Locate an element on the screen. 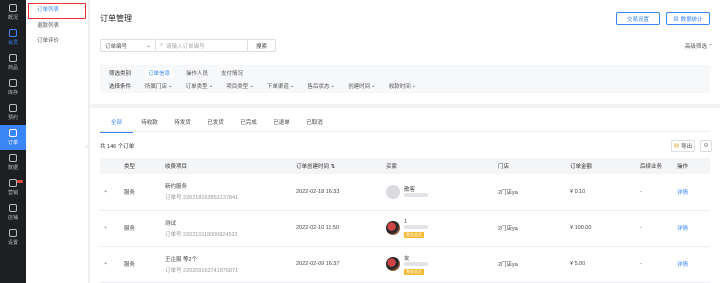 Image resolution: width=720 pixels, height=283 pixels. cond-store: 所属门店 ⌄ is located at coordinates (159, 86).